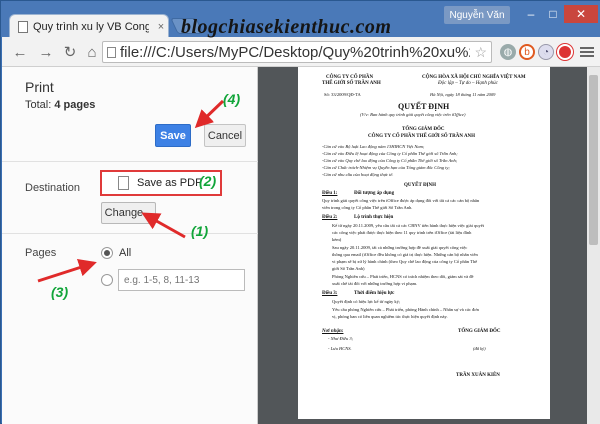 The width and height of the screenshot is (600, 424). Describe the element at coordinates (330, 217) in the screenshot. I see `preview-line: Điều 2:` at that location.